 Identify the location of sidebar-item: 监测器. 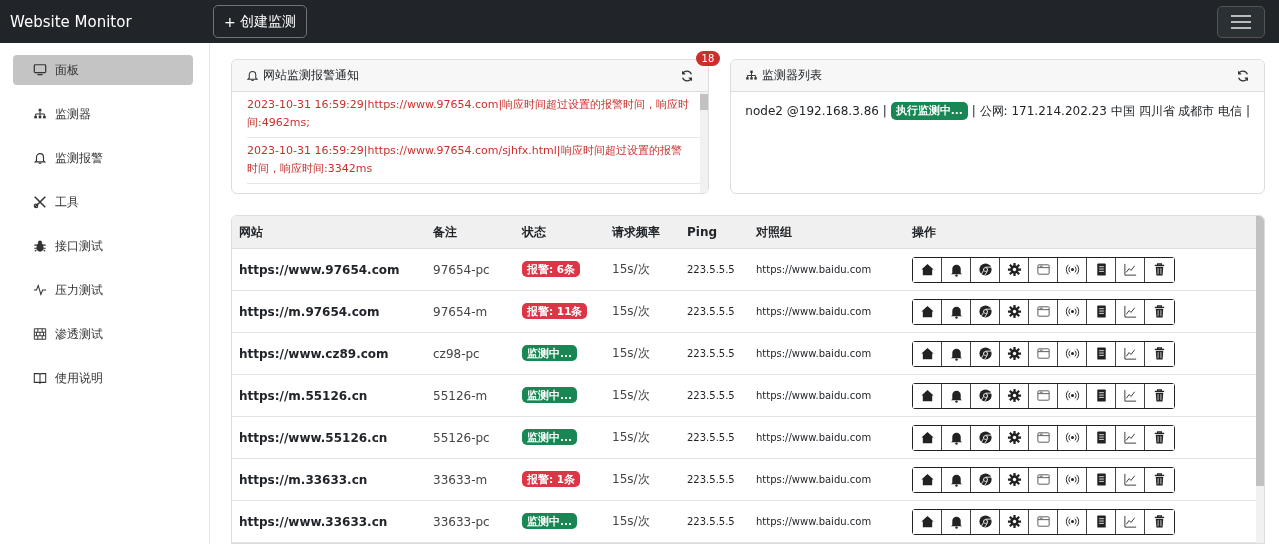
(103, 114).